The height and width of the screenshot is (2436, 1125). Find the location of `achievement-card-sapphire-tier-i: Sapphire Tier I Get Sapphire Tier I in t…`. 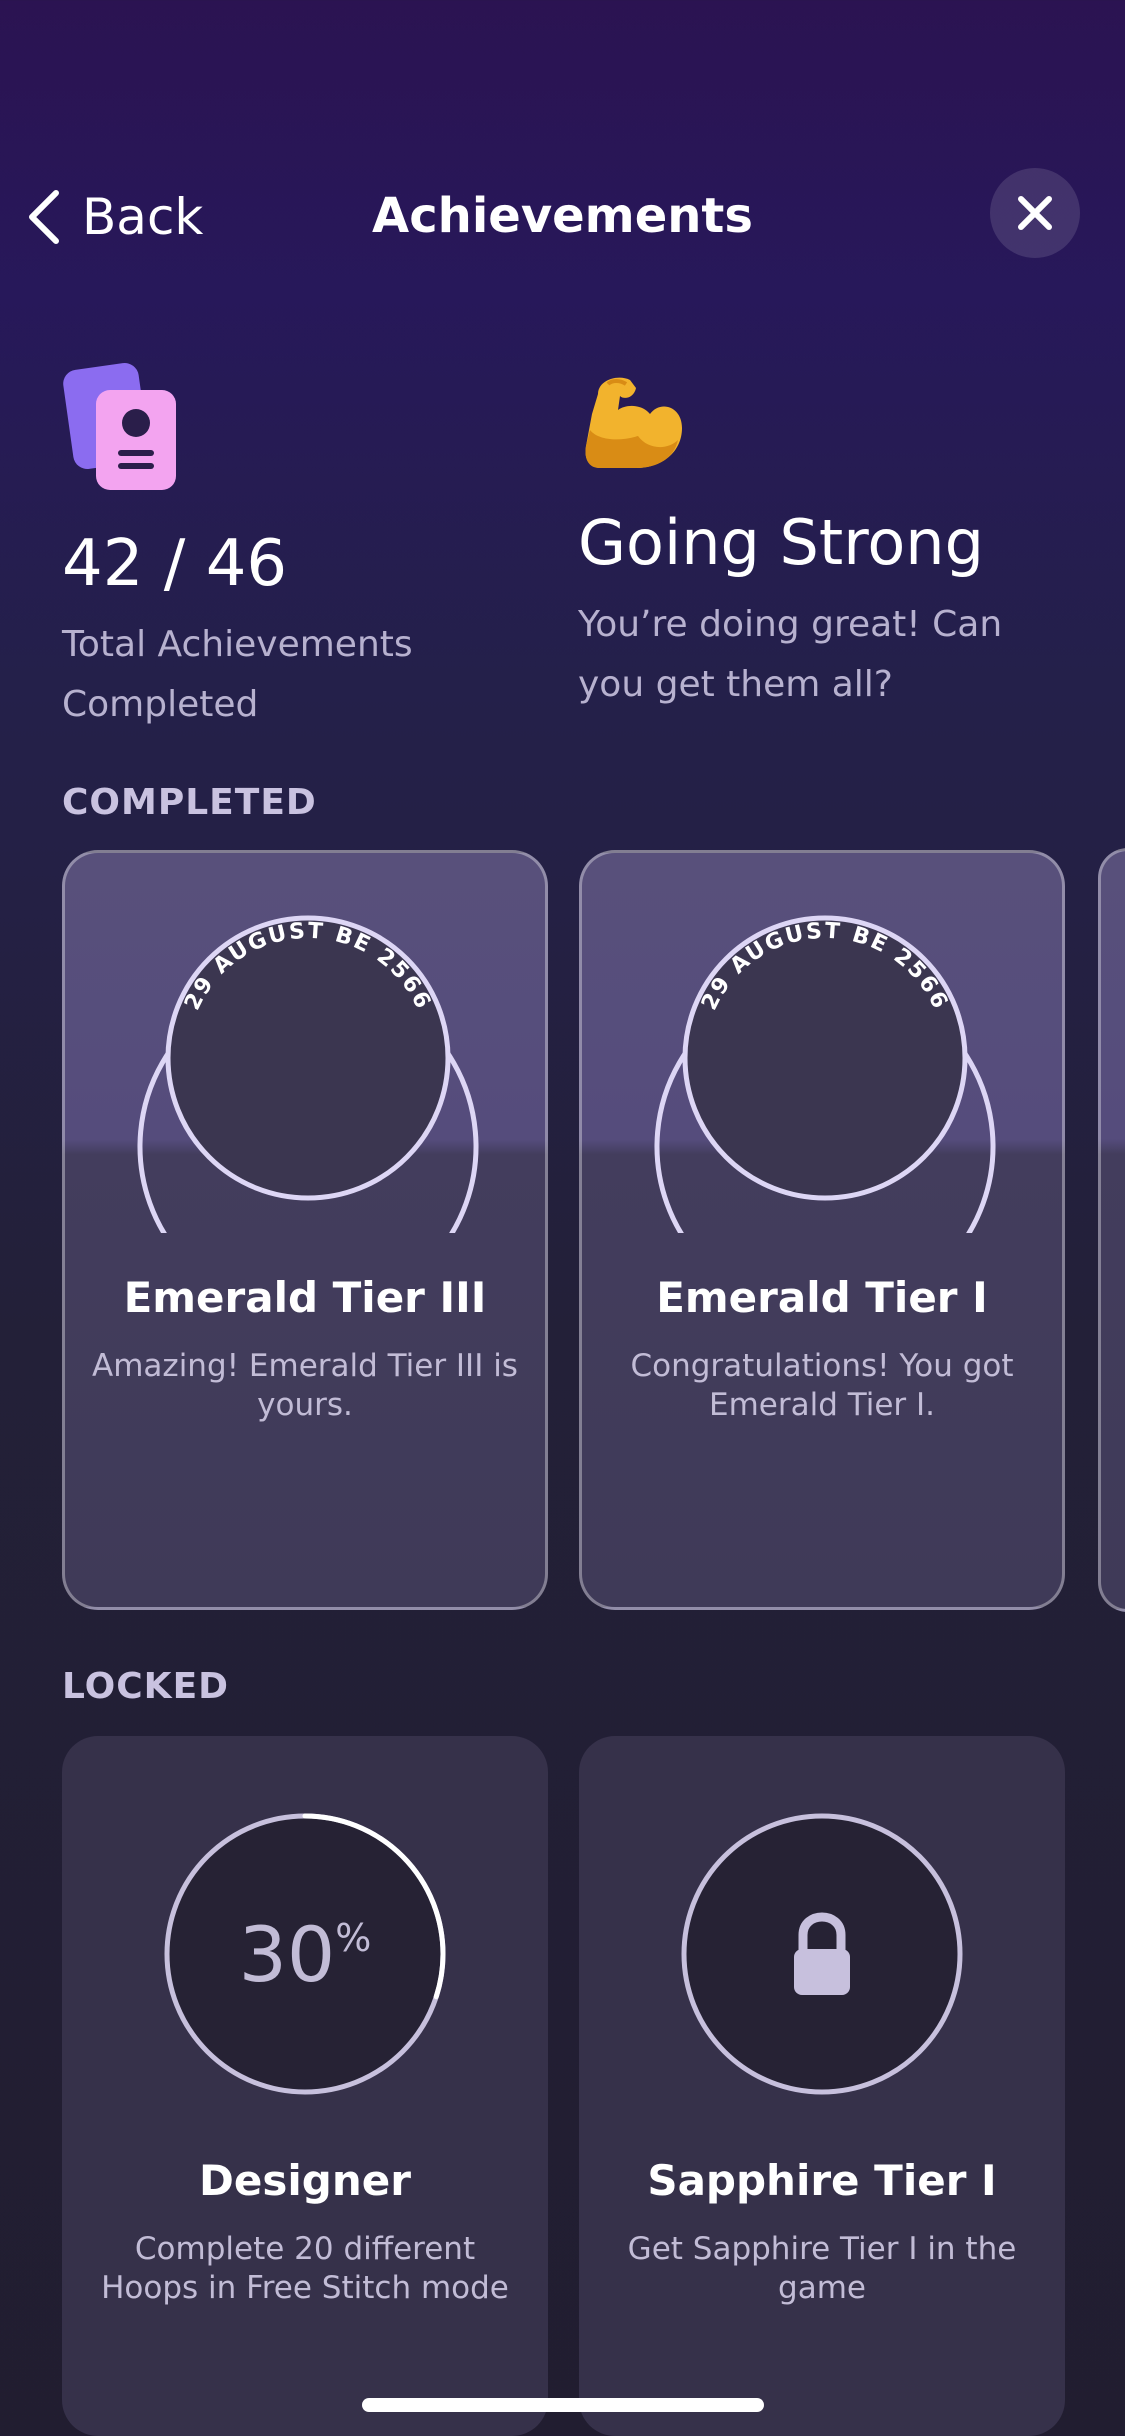

achievement-card-sapphire-tier-i: Sapphire Tier I Get Sapphire Tier I in t… is located at coordinates (822, 2086).